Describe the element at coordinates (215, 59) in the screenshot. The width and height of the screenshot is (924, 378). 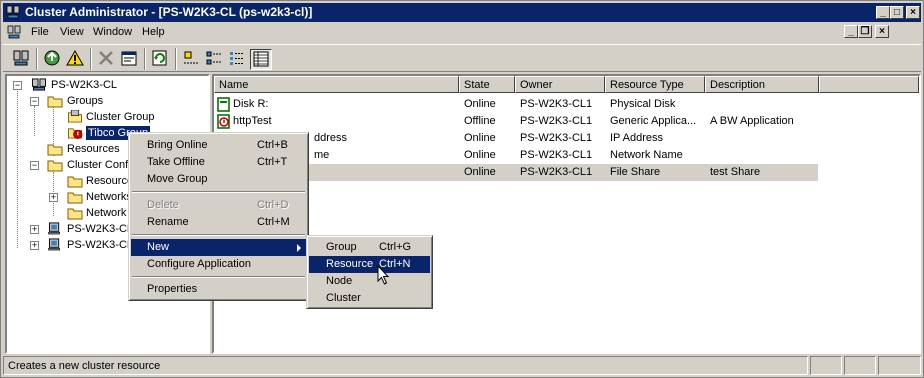
I see `small-icons-button` at that location.